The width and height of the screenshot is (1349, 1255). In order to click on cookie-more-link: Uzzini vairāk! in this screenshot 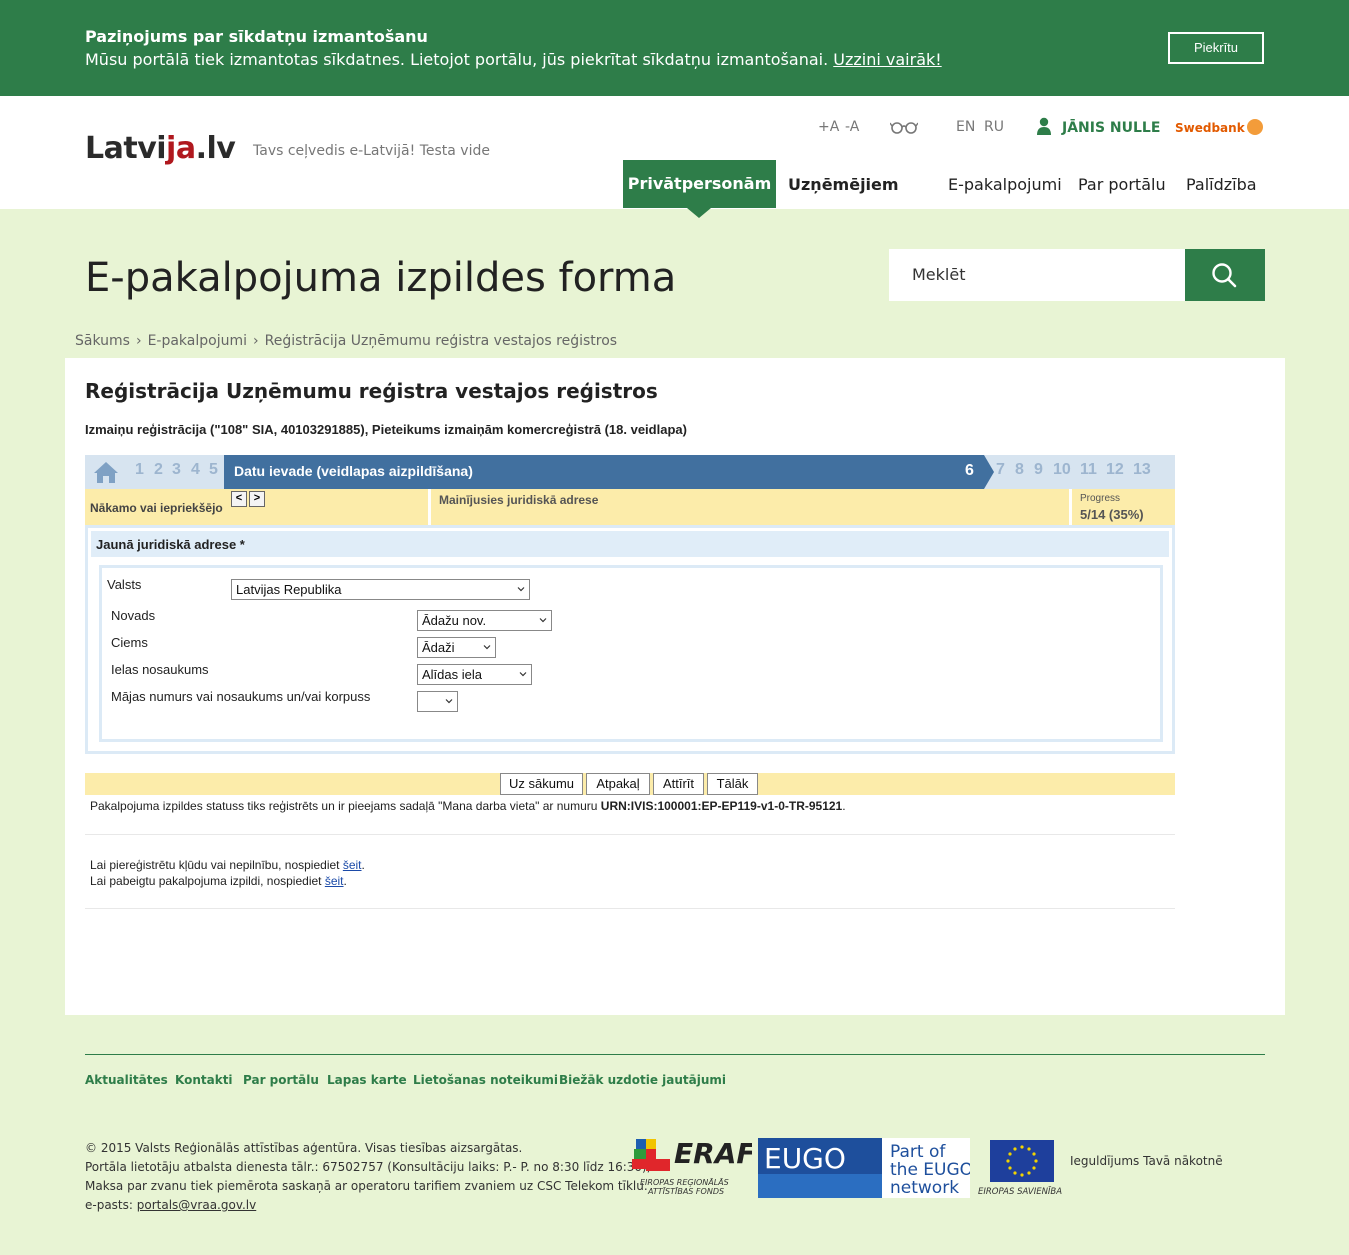, I will do `click(887, 59)`.